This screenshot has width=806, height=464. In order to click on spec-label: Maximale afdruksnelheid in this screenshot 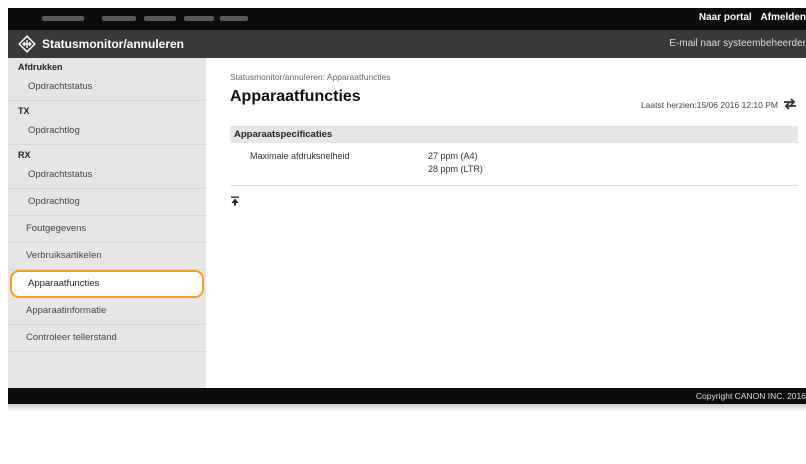, I will do `click(300, 156)`.